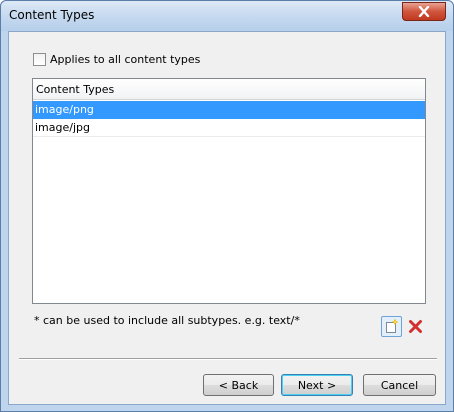  What do you see at coordinates (64, 109) in the screenshot?
I see `row-value: image/png` at bounding box center [64, 109].